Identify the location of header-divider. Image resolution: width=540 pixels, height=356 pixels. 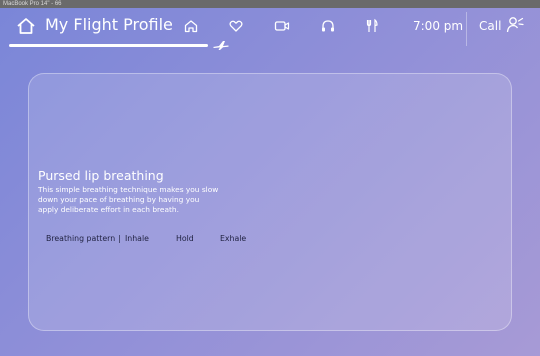
(466, 29).